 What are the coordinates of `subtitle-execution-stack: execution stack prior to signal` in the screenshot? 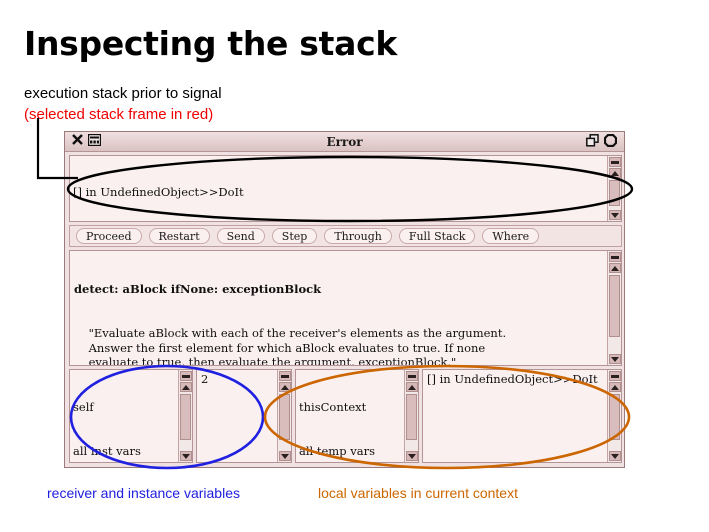 It's located at (123, 93).